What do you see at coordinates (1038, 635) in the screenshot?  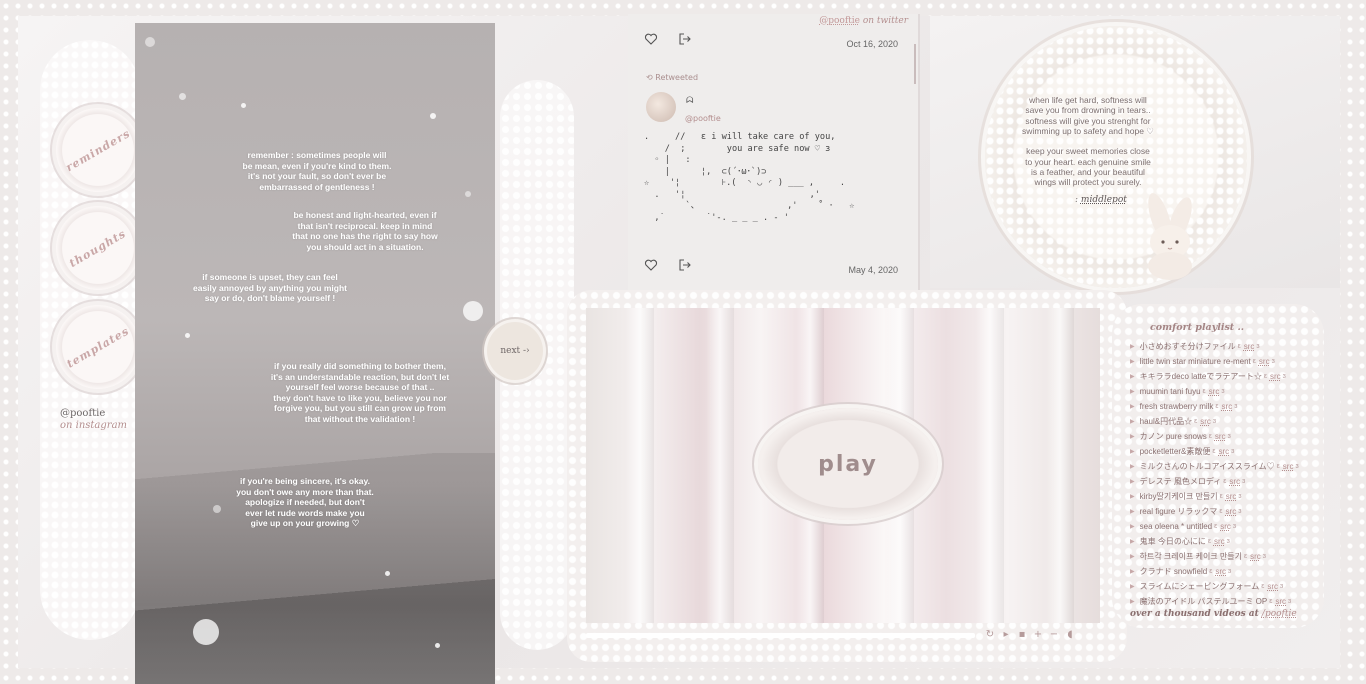 I see `plus-icon: +` at bounding box center [1038, 635].